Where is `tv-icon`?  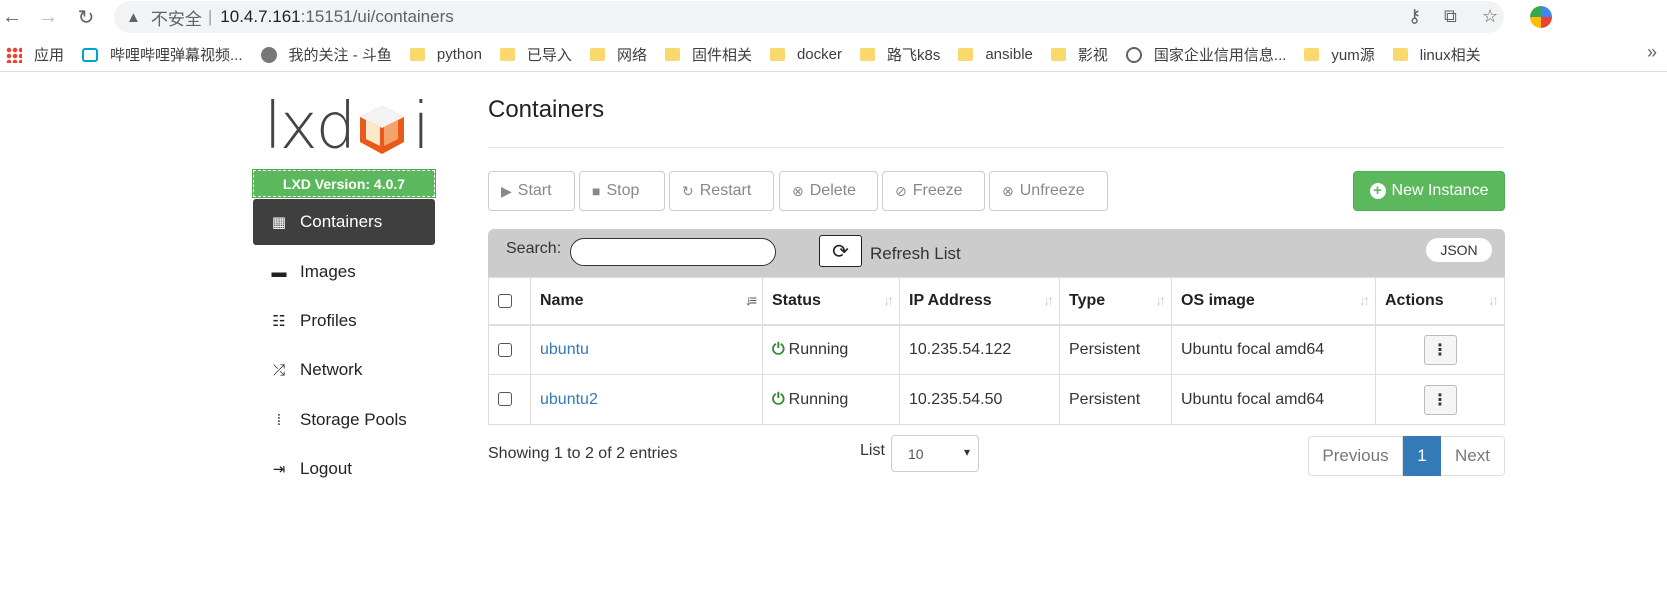 tv-icon is located at coordinates (90, 54).